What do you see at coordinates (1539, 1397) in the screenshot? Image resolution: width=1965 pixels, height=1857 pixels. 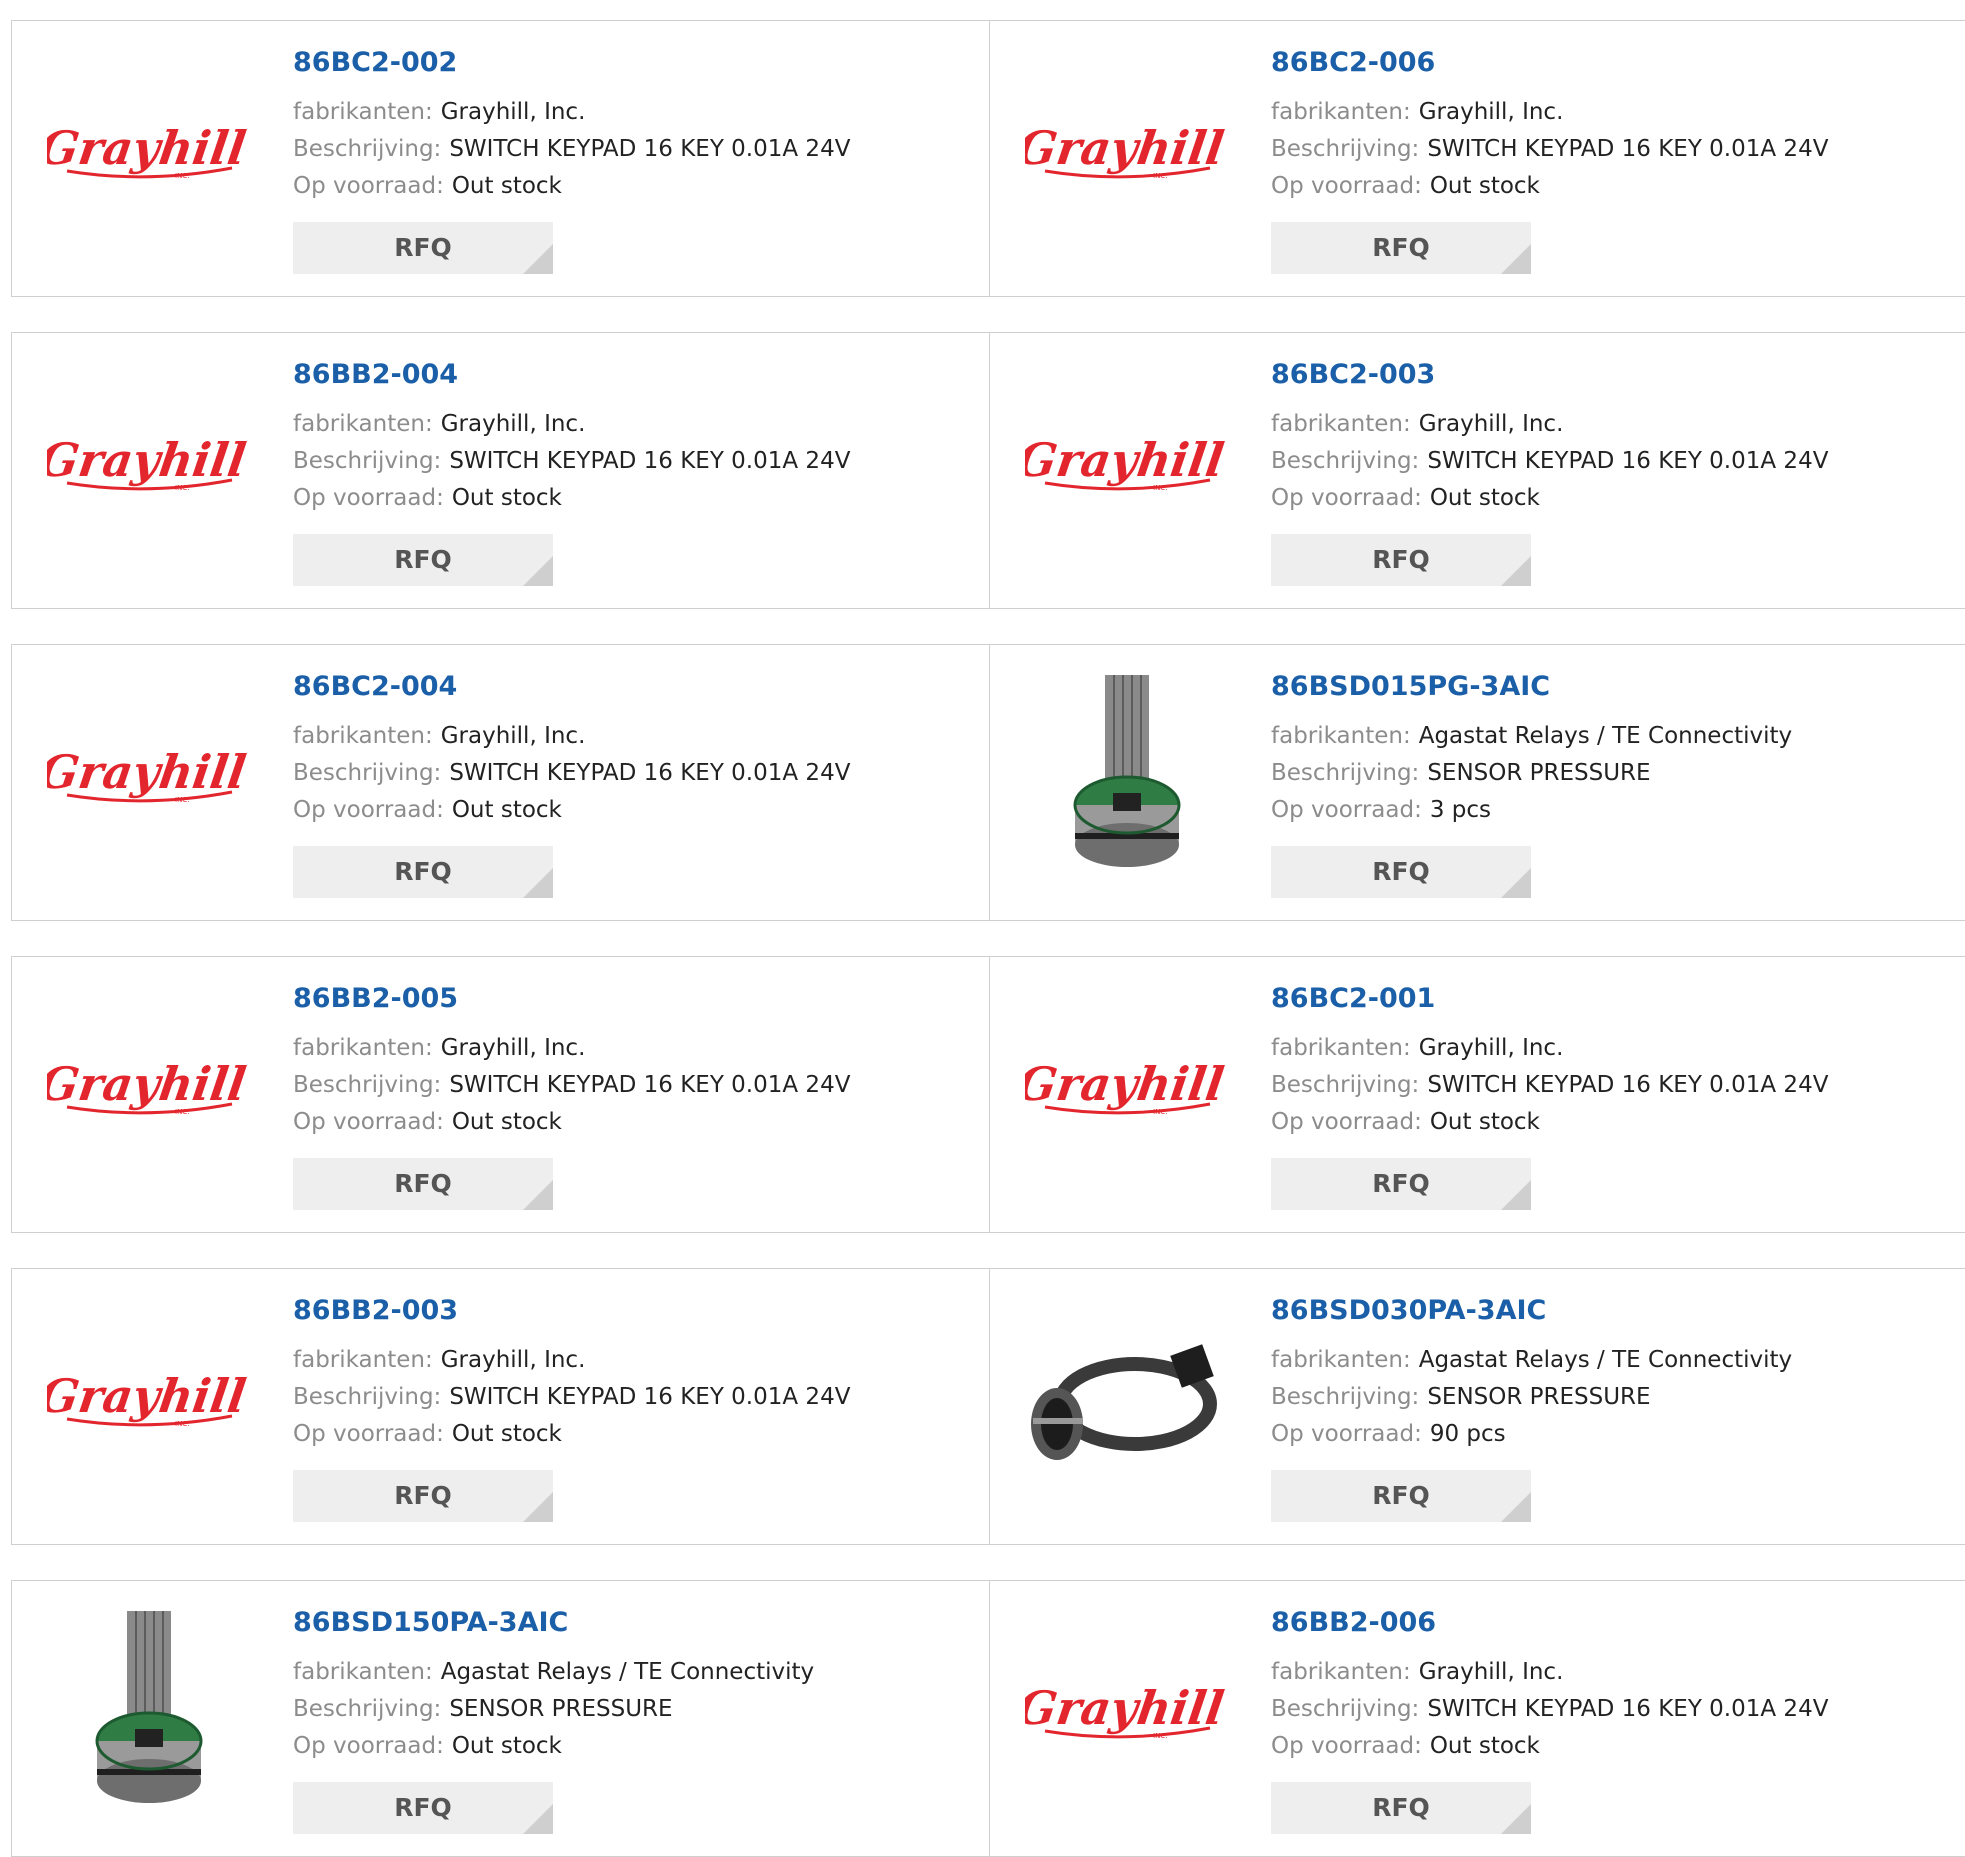 I see `description-value: SENSOR PRESSURE` at bounding box center [1539, 1397].